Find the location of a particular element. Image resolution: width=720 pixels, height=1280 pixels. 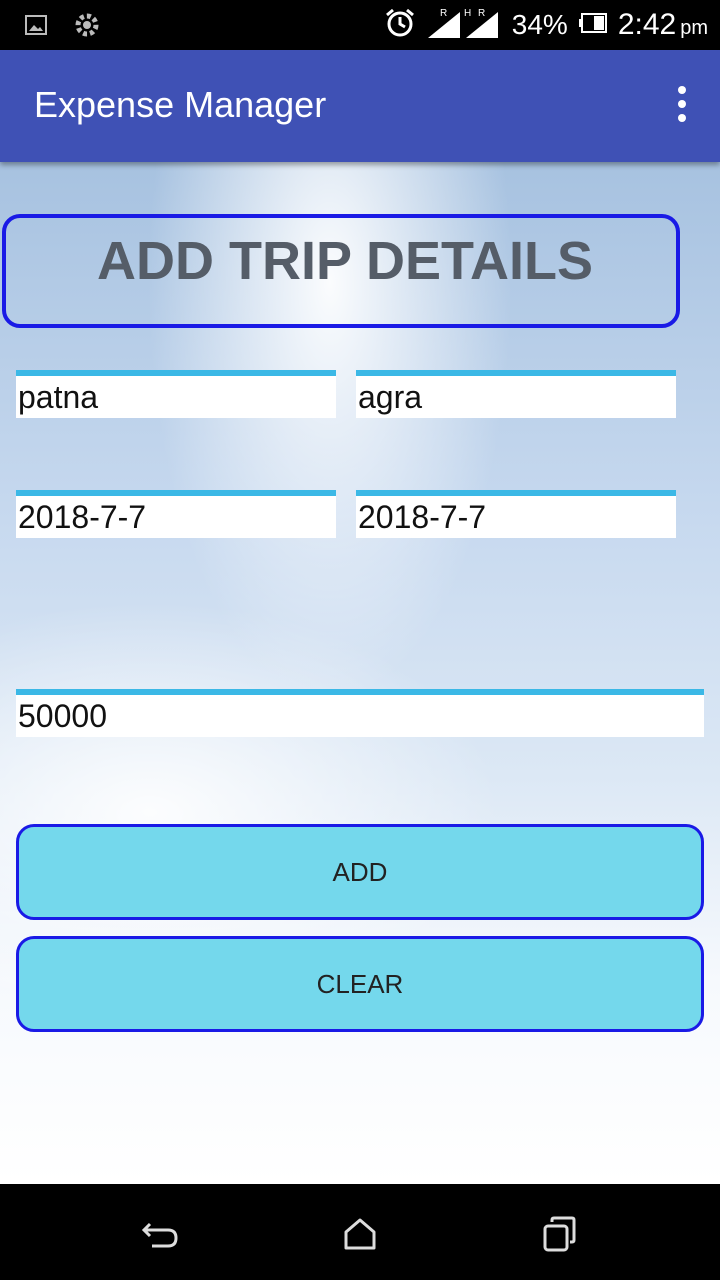

status-bar: R H R 34% 2:42 pm is located at coordinates (360, 25).